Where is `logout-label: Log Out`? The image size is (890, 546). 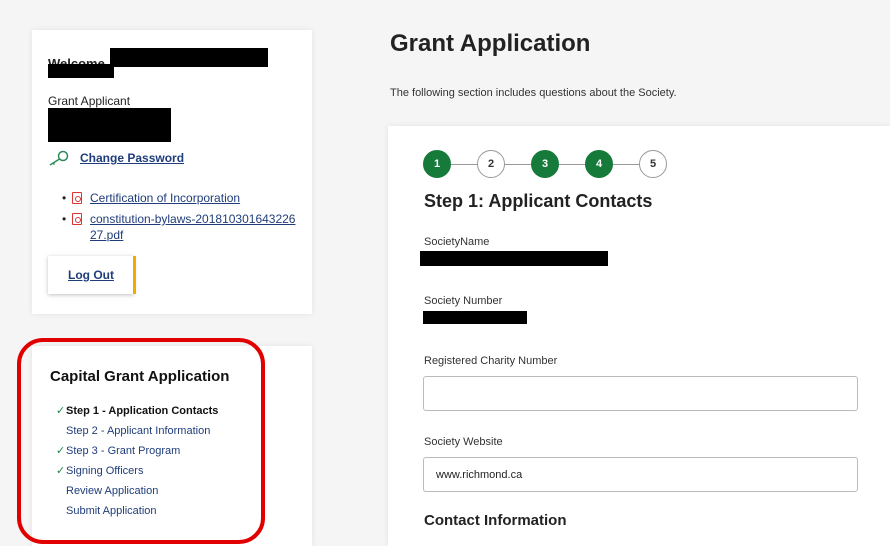
logout-label: Log Out is located at coordinates (91, 275).